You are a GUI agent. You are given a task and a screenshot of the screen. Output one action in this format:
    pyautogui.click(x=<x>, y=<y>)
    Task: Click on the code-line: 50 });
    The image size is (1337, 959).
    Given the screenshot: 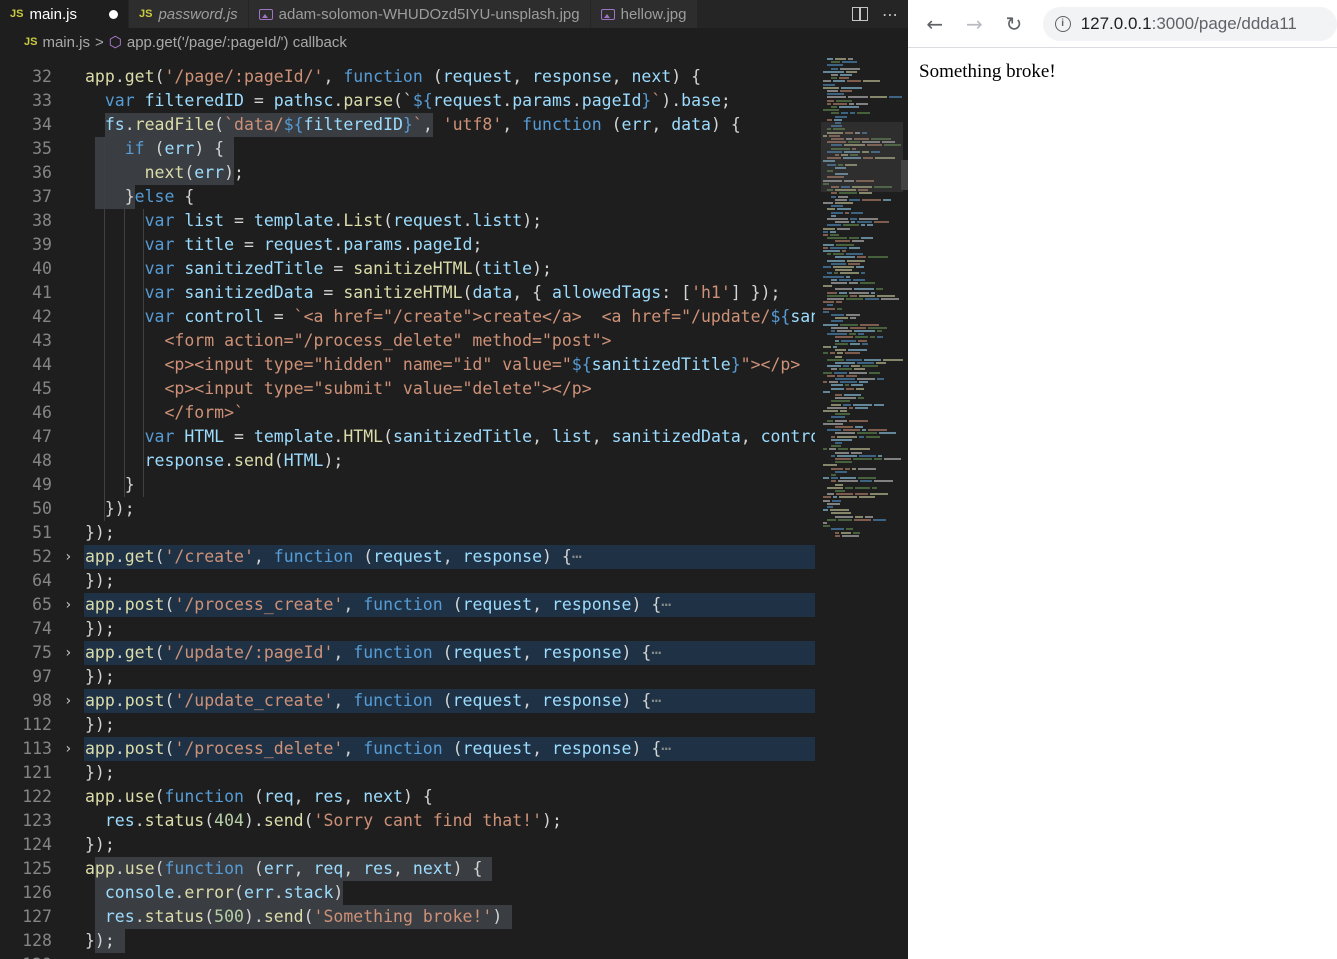 What is the action you would take?
    pyautogui.click(x=407, y=509)
    